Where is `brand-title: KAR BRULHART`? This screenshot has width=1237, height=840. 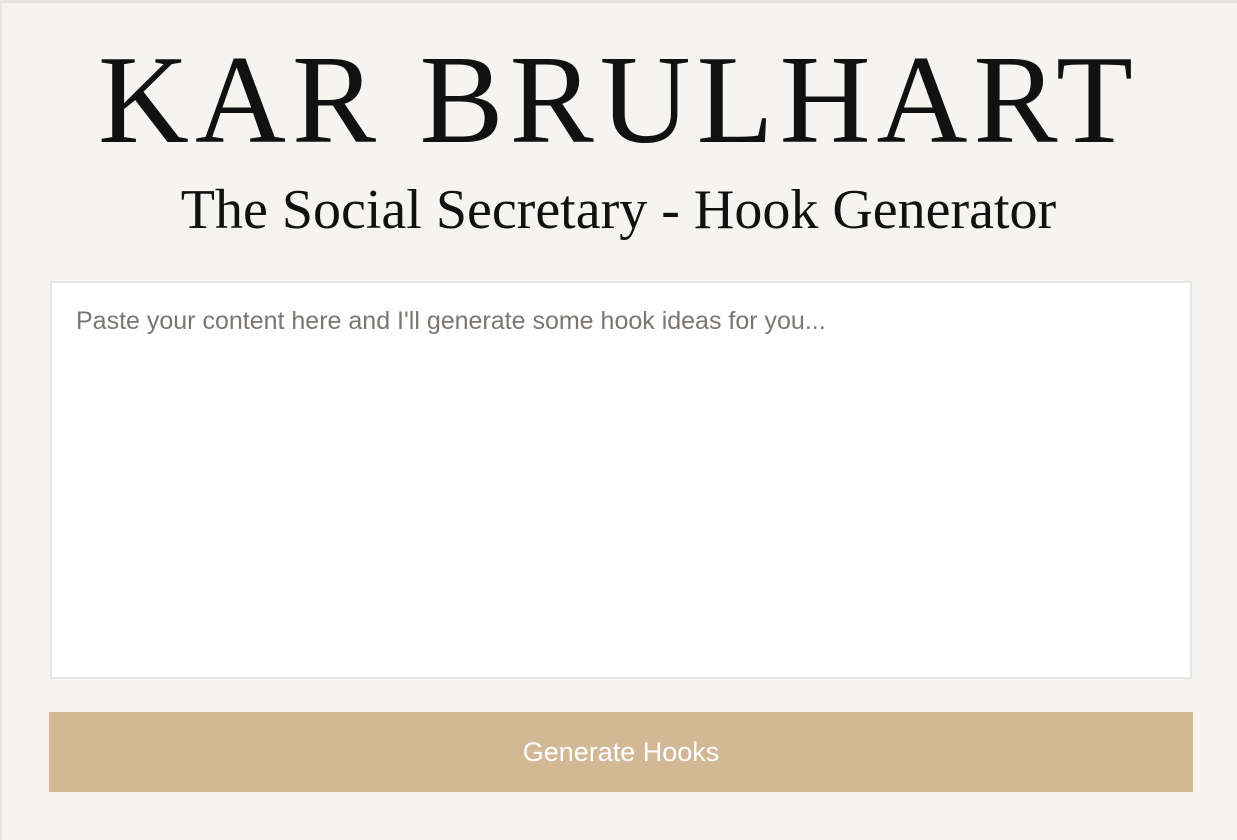 brand-title: KAR BRULHART is located at coordinates (618, 100).